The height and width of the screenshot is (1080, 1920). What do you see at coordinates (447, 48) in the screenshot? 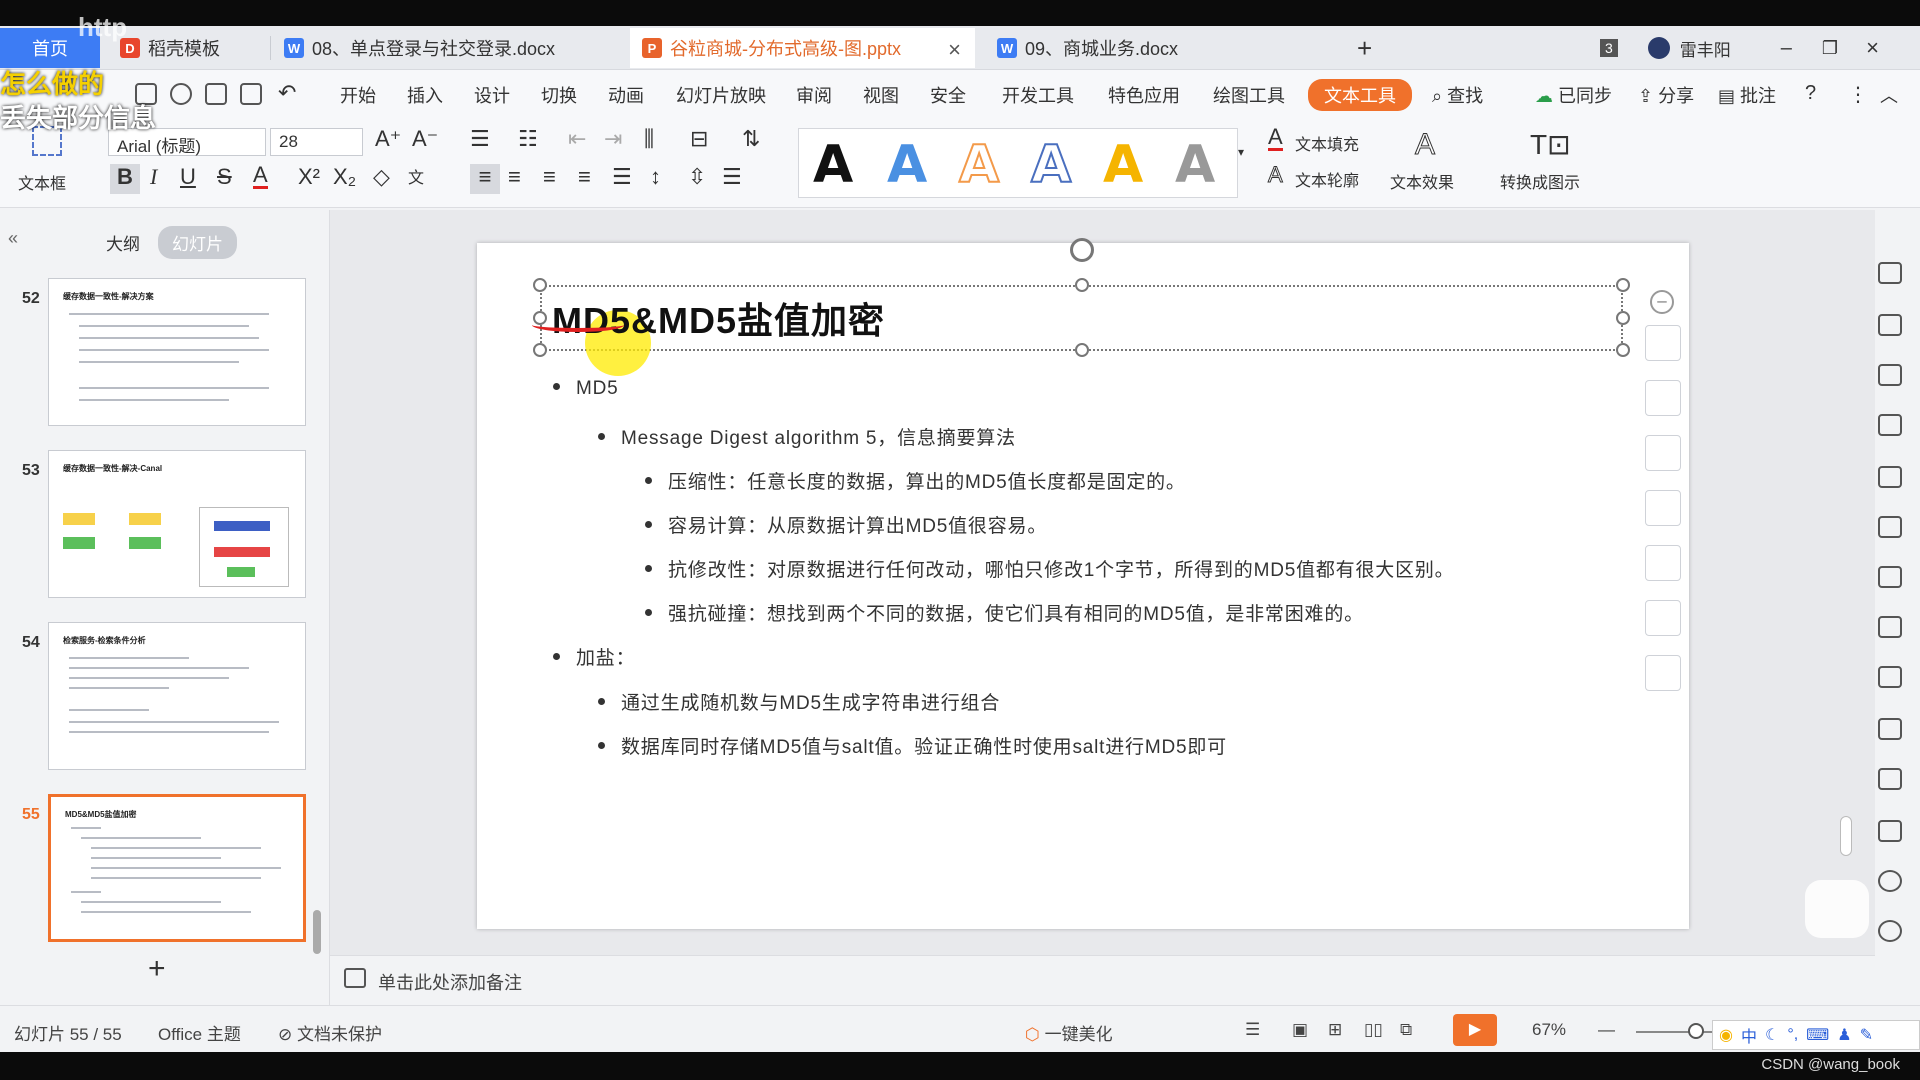
I see `tab-doc-sso: W 08、单点登录与社交登录.docx` at bounding box center [447, 48].